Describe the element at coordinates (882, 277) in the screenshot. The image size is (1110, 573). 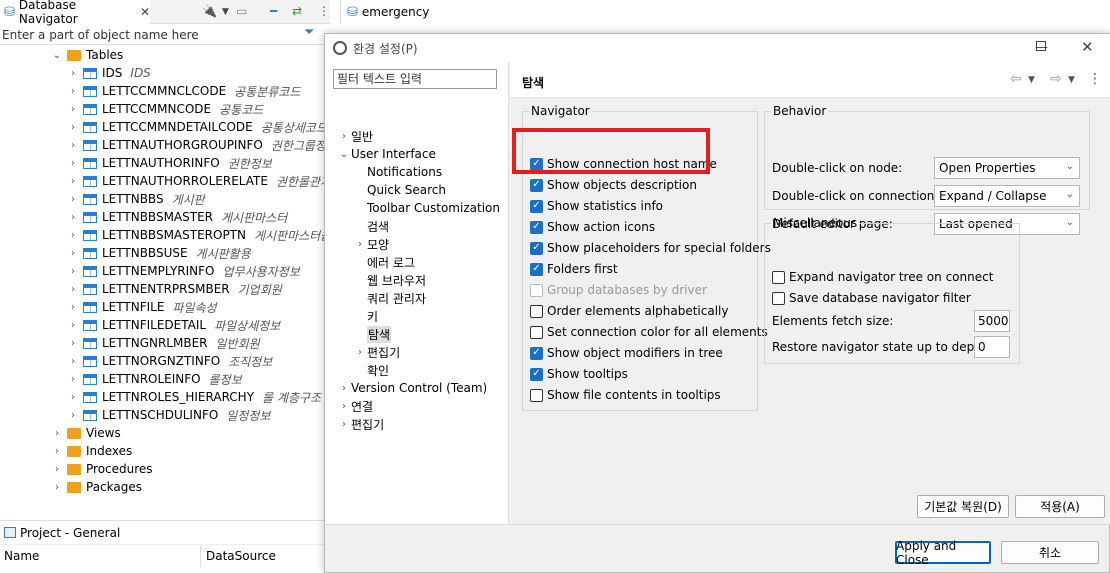
I see `option-row: Expand navigator tree on connect` at that location.